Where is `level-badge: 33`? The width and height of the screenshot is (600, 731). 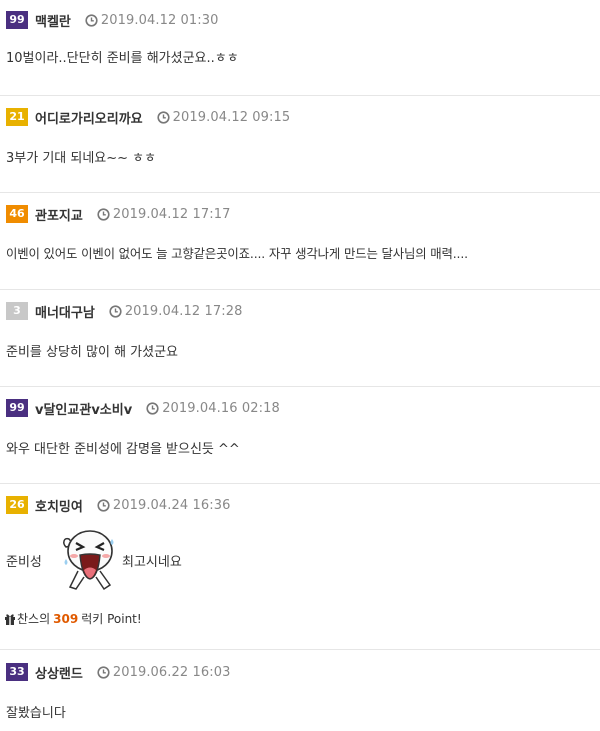 level-badge: 33 is located at coordinates (17, 672).